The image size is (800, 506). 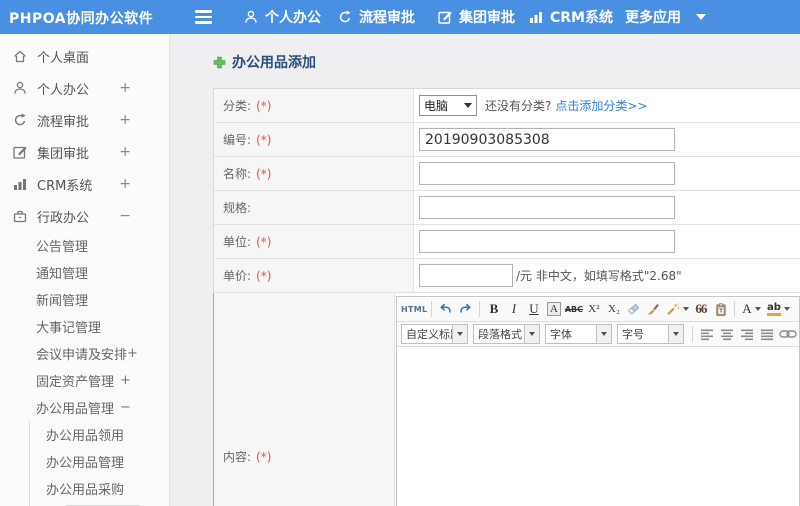 What do you see at coordinates (613, 309) in the screenshot?
I see `subscript-button: X₂` at bounding box center [613, 309].